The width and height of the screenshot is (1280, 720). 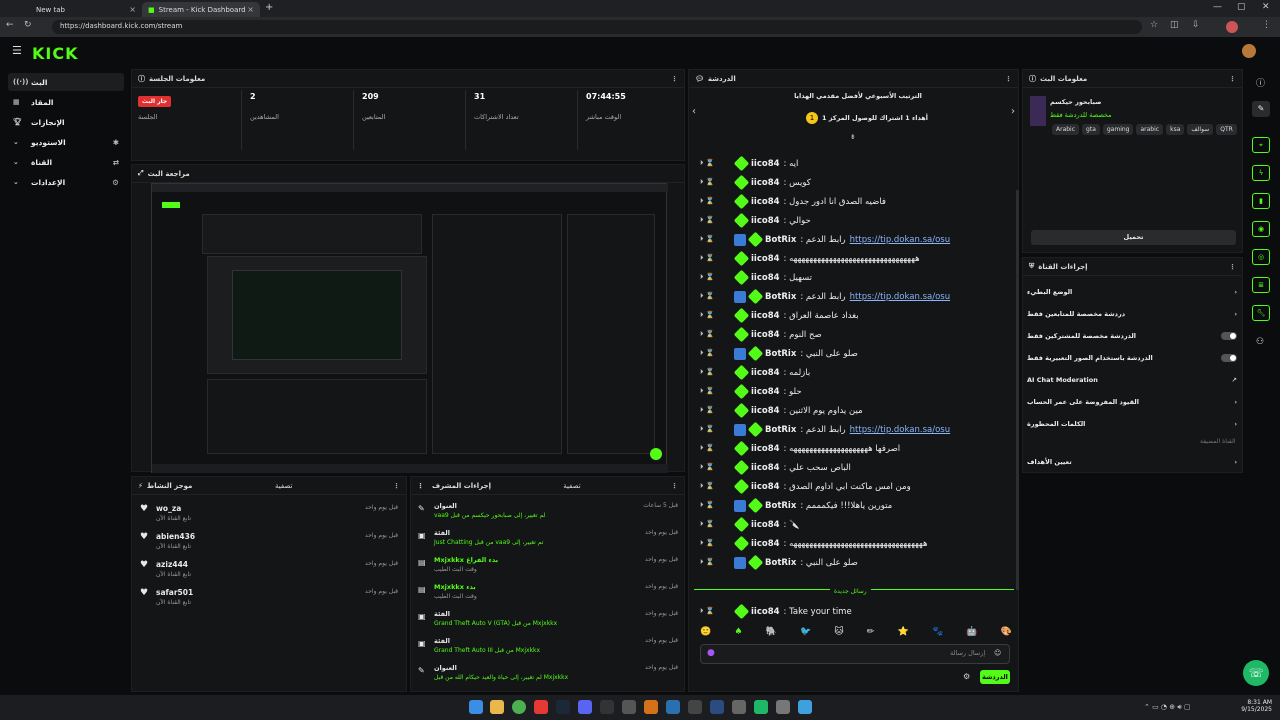 I want to click on tag: gta, so click(x=1091, y=129).